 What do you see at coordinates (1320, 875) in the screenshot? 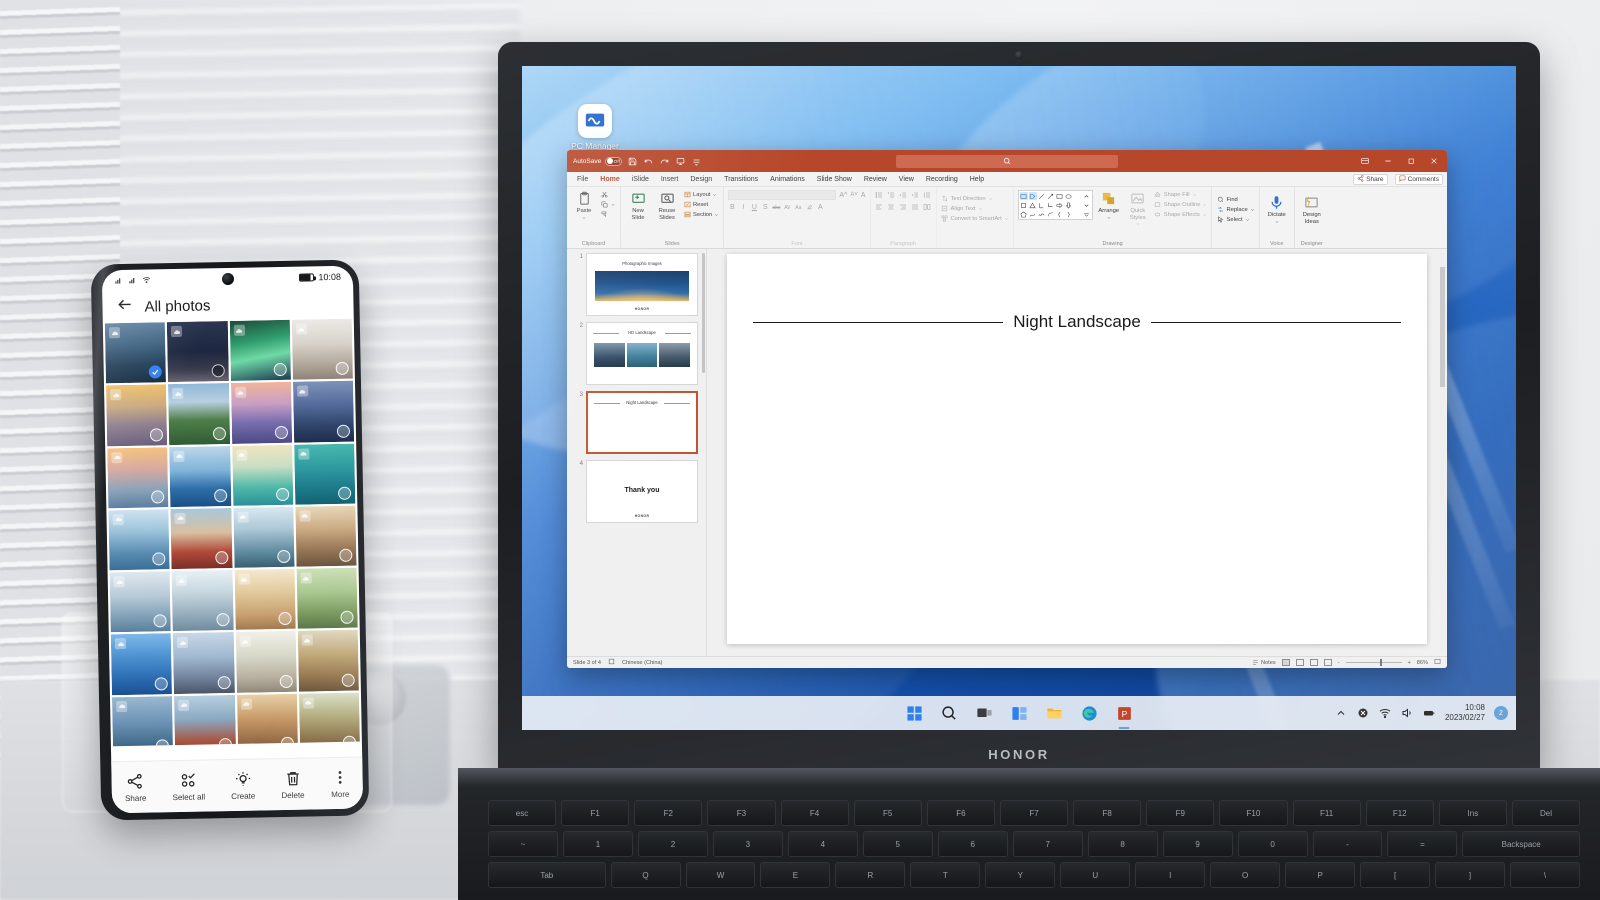
I see `key: P` at bounding box center [1320, 875].